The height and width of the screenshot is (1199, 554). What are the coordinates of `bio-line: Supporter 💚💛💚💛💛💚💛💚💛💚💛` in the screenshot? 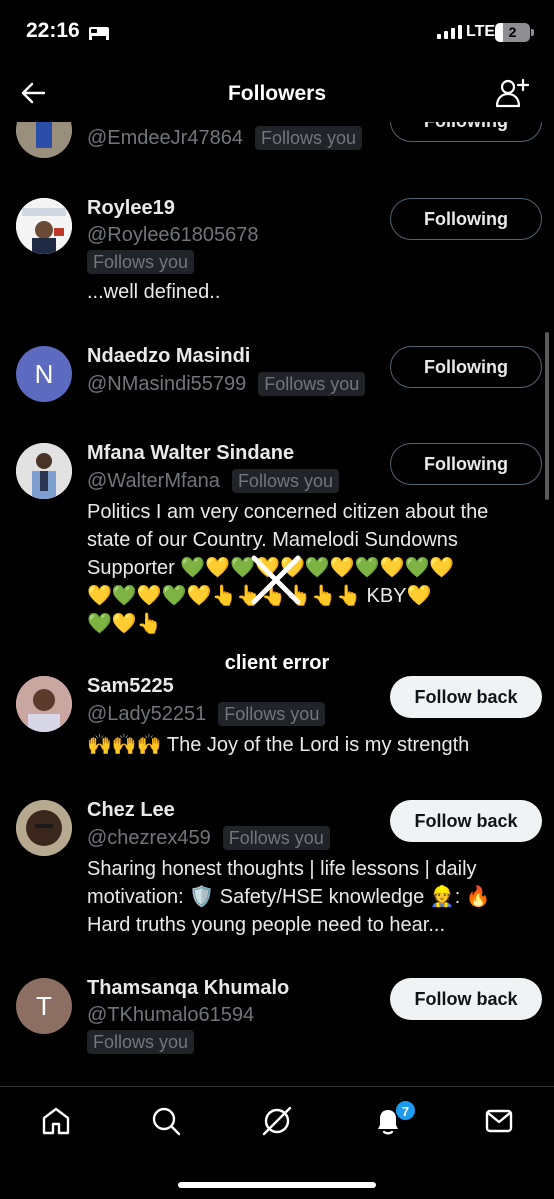 It's located at (271, 568).